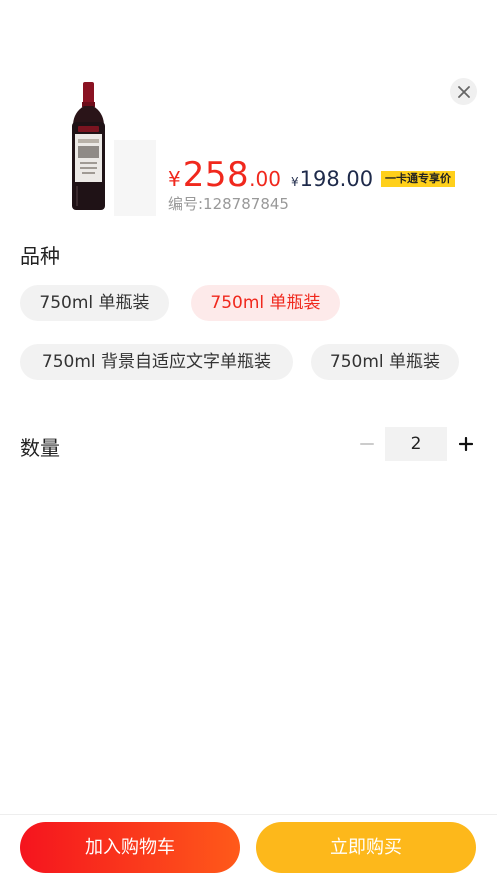 The height and width of the screenshot is (883, 497). I want to click on close-icon, so click(463, 91).